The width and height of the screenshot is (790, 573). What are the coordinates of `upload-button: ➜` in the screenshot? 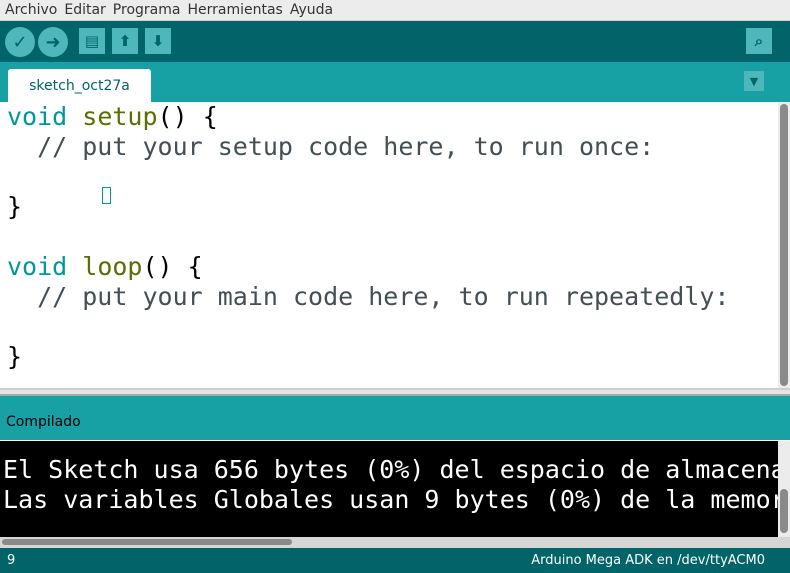 It's located at (53, 42).